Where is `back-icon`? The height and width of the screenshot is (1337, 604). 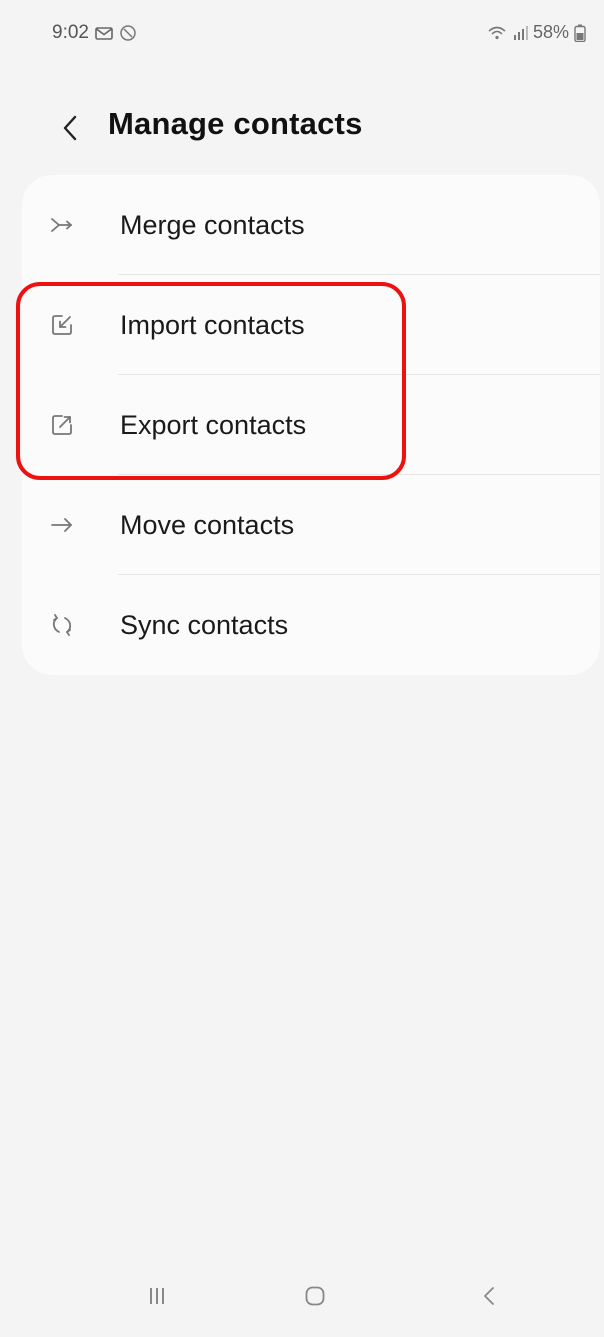 back-icon is located at coordinates (489, 1298).